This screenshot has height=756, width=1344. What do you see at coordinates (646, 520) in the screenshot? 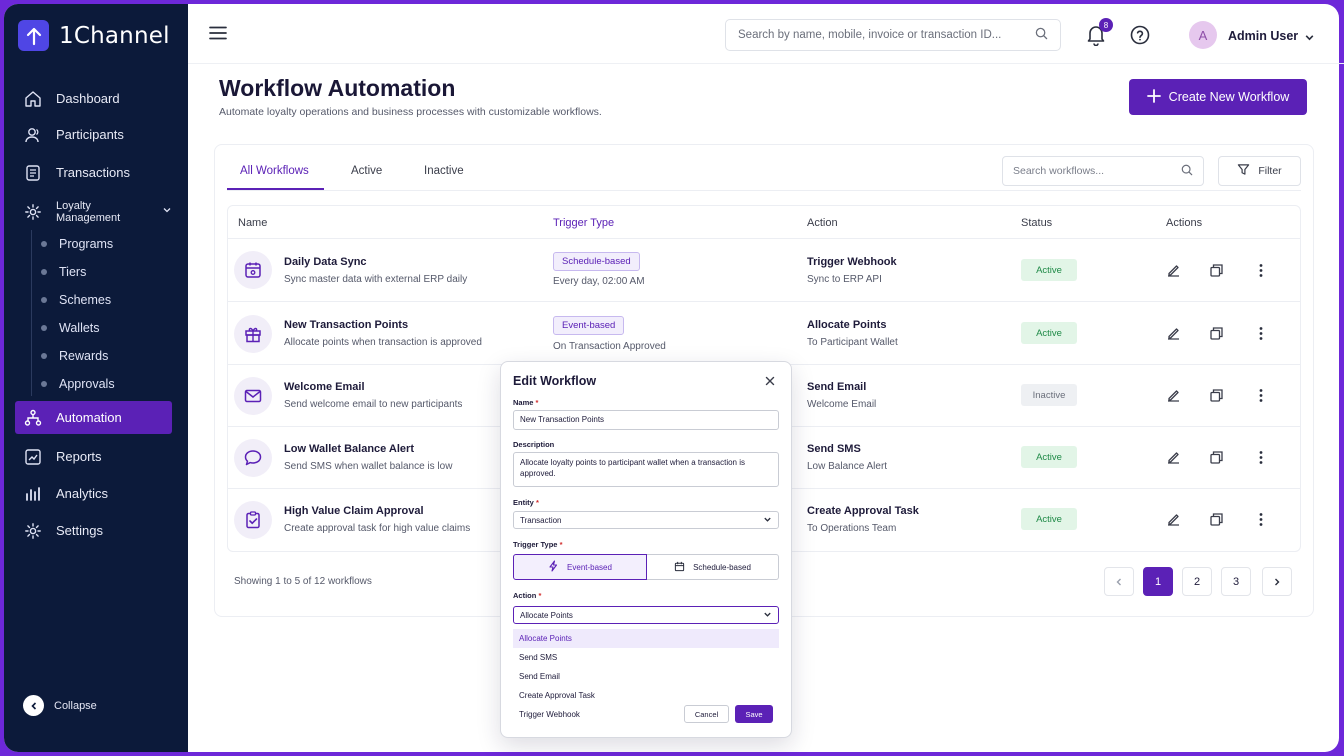
I see `entity-select: Transaction` at bounding box center [646, 520].